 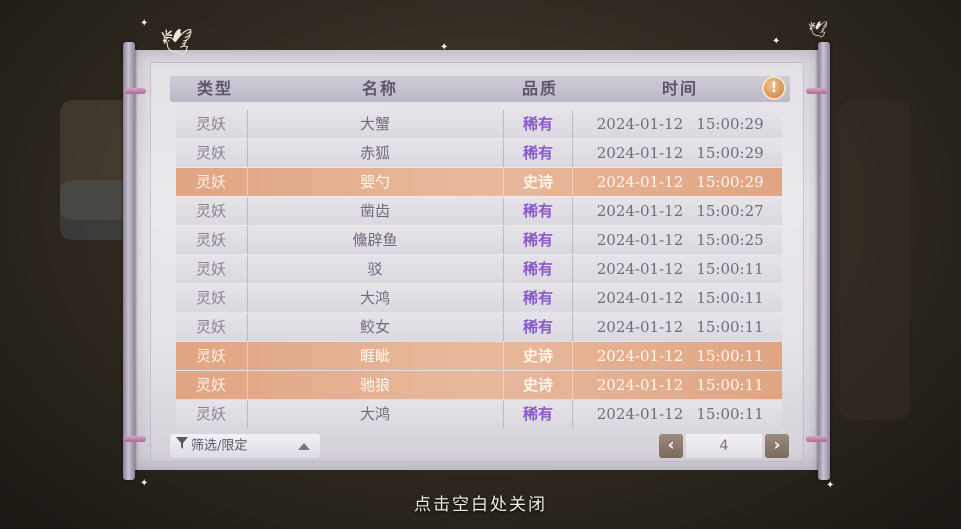 I want to click on table-row: 灵妖 儵辟鱼 稀有 2024-01-12 15:00:25, so click(x=479, y=240).